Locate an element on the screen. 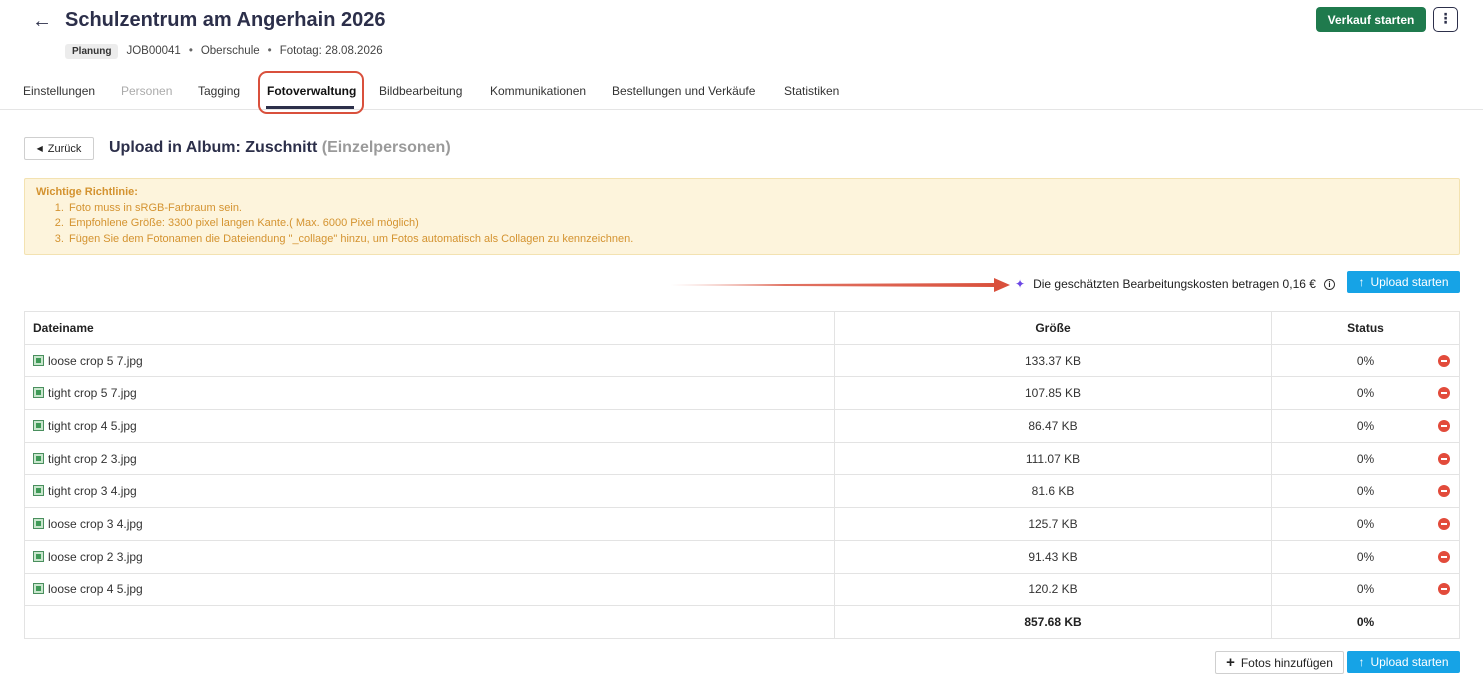  tab-tagging: Tagging is located at coordinates (219, 91).